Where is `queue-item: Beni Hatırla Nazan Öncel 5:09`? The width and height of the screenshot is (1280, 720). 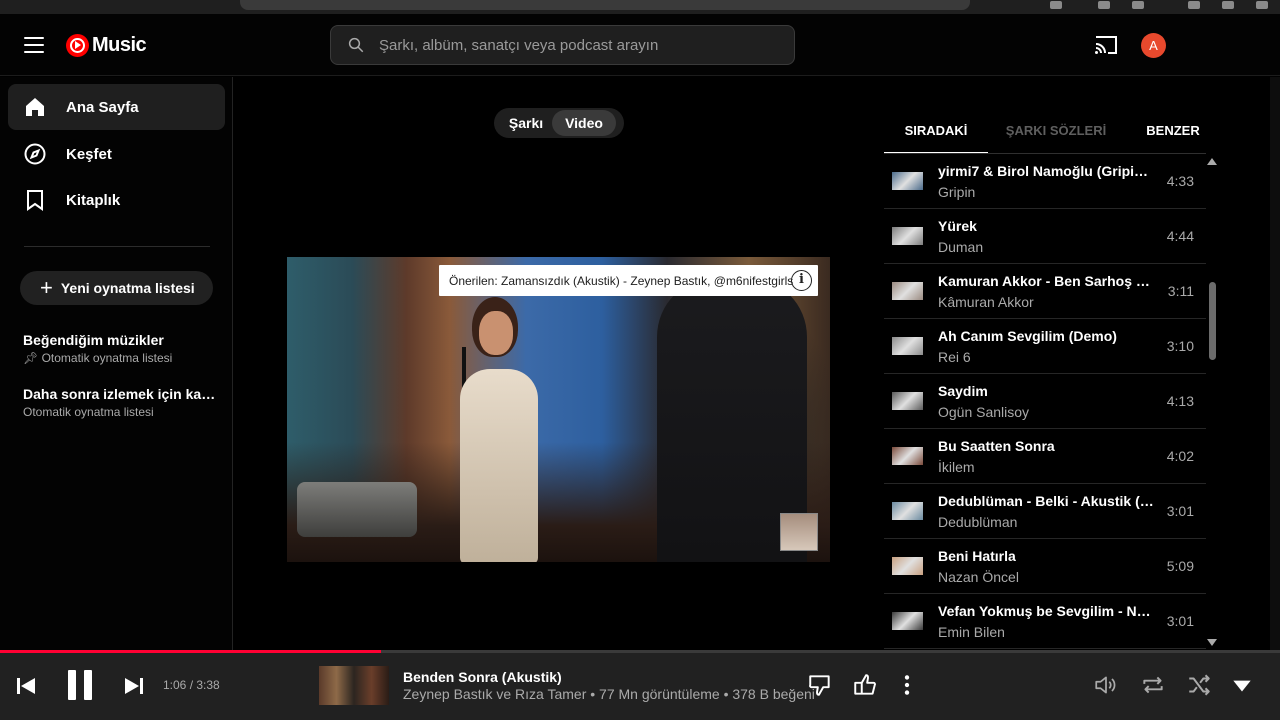
queue-item: Beni Hatırla Nazan Öncel 5:09 is located at coordinates (1045, 566).